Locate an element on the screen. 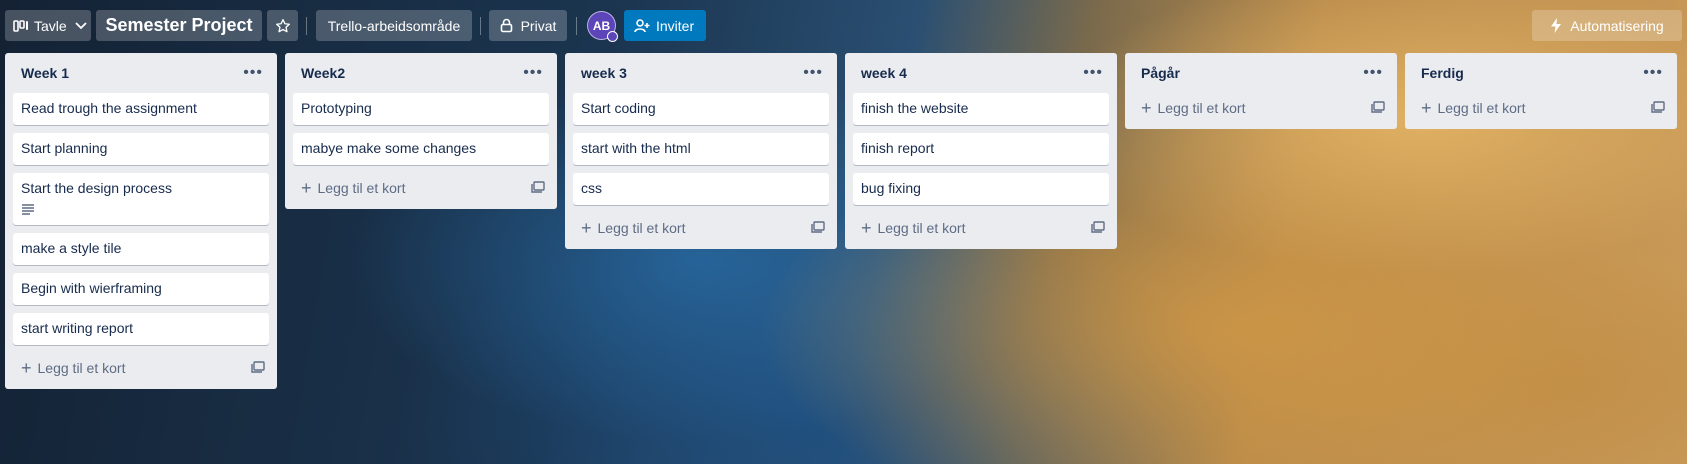  list-title: Week2 is located at coordinates (323, 73).